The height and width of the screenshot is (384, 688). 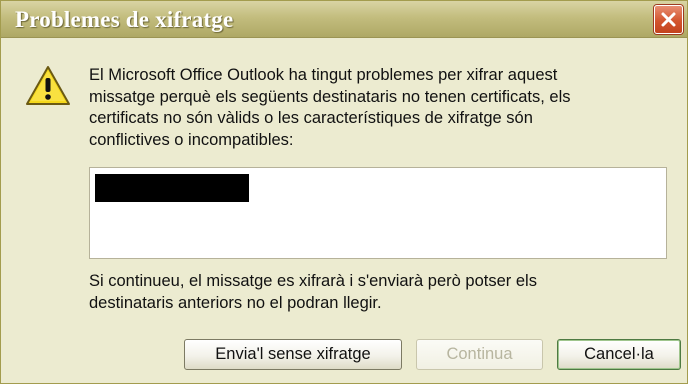 What do you see at coordinates (172, 188) in the screenshot?
I see `redacted-recipient` at bounding box center [172, 188].